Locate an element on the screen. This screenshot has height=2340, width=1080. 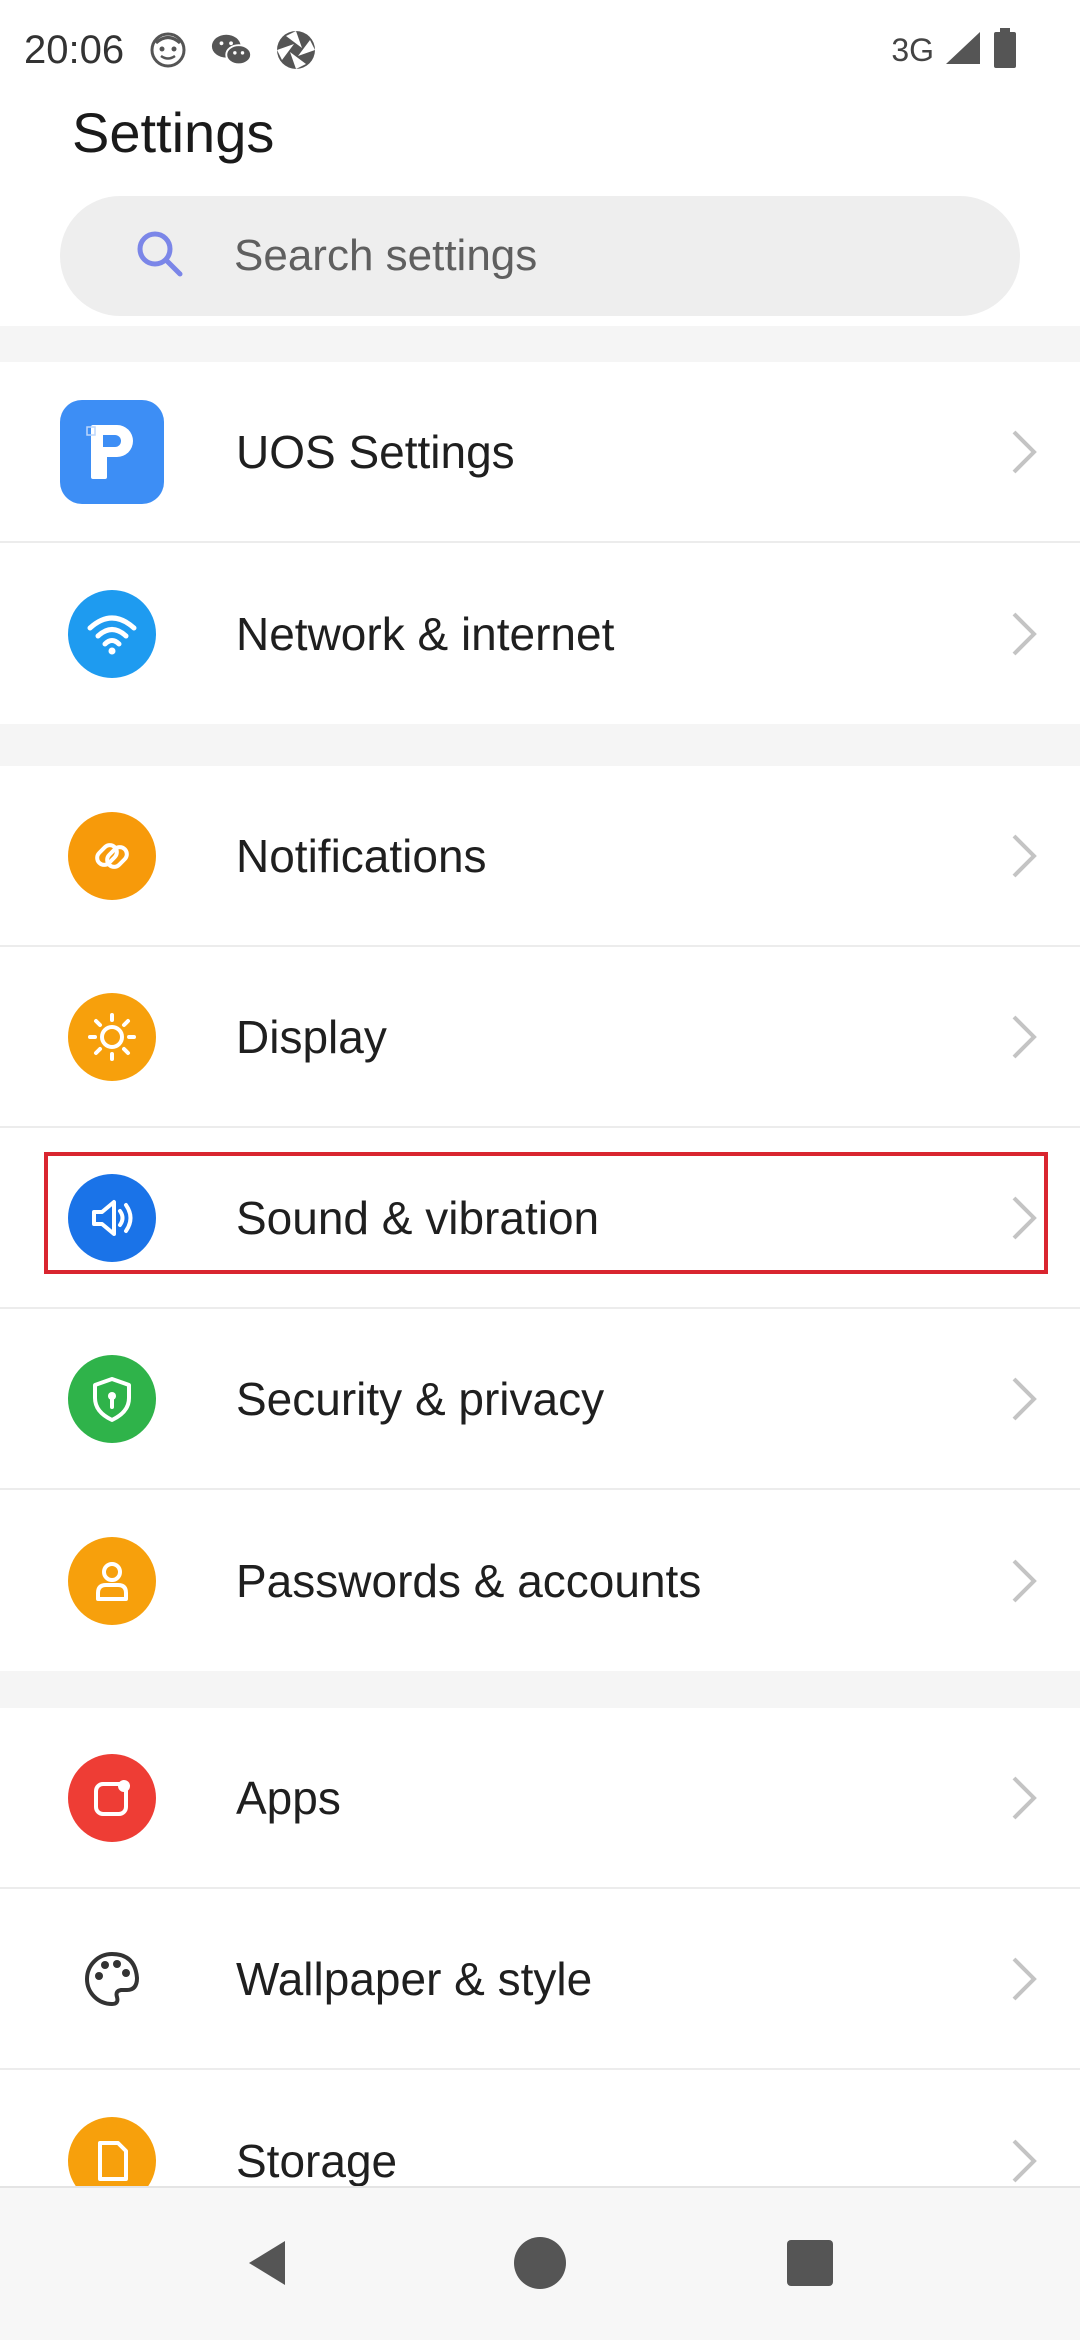
settings-item-label: Display is located at coordinates (311, 1036).